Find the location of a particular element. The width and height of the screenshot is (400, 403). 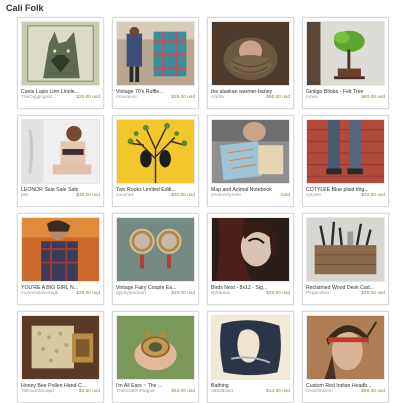

shop-name: gypsymoonart is located at coordinates (131, 294).